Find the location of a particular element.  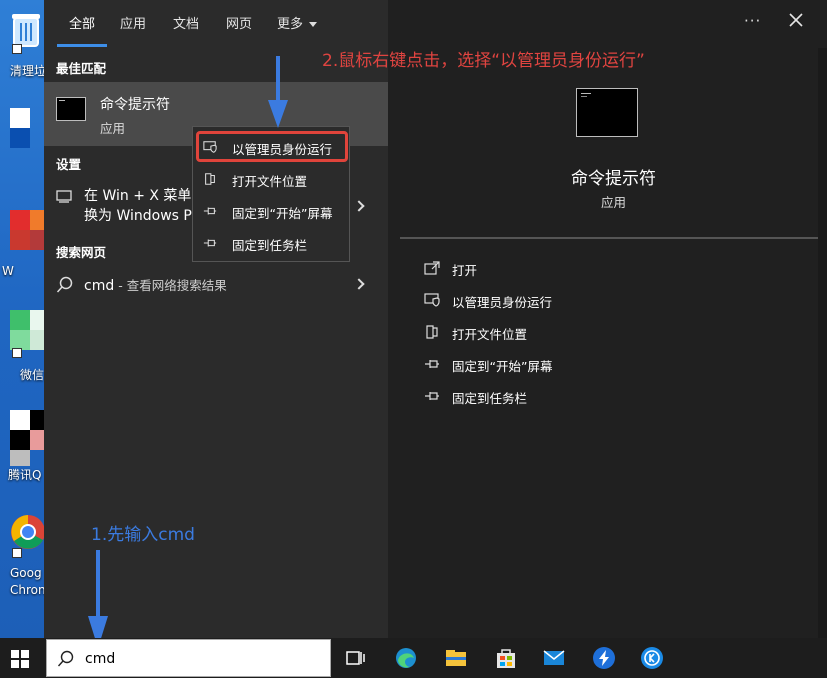

more-options-icon: ··· is located at coordinates (752, 21).